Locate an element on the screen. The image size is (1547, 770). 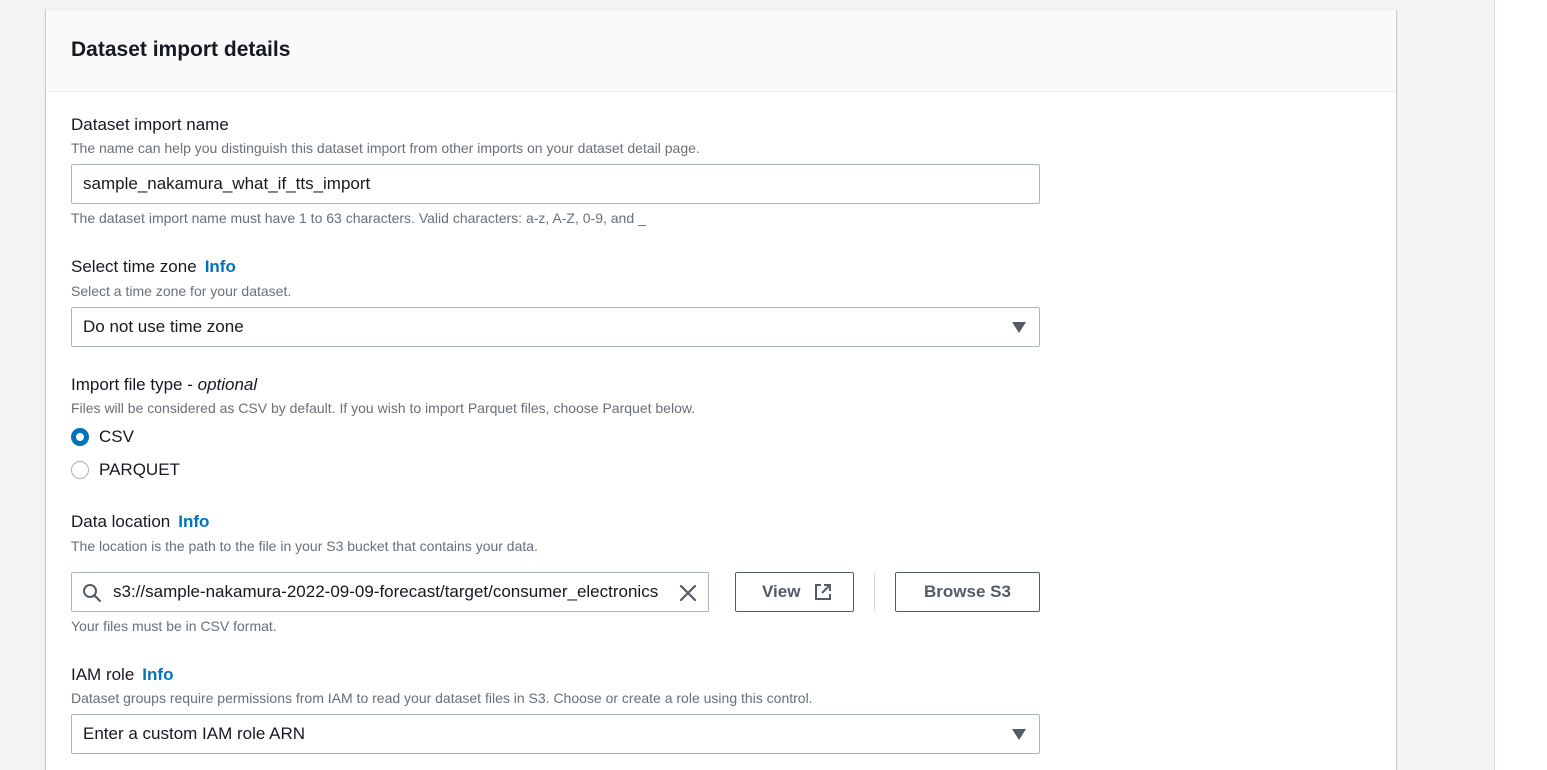
browse-s3-button: Browse S3 is located at coordinates (967, 592).